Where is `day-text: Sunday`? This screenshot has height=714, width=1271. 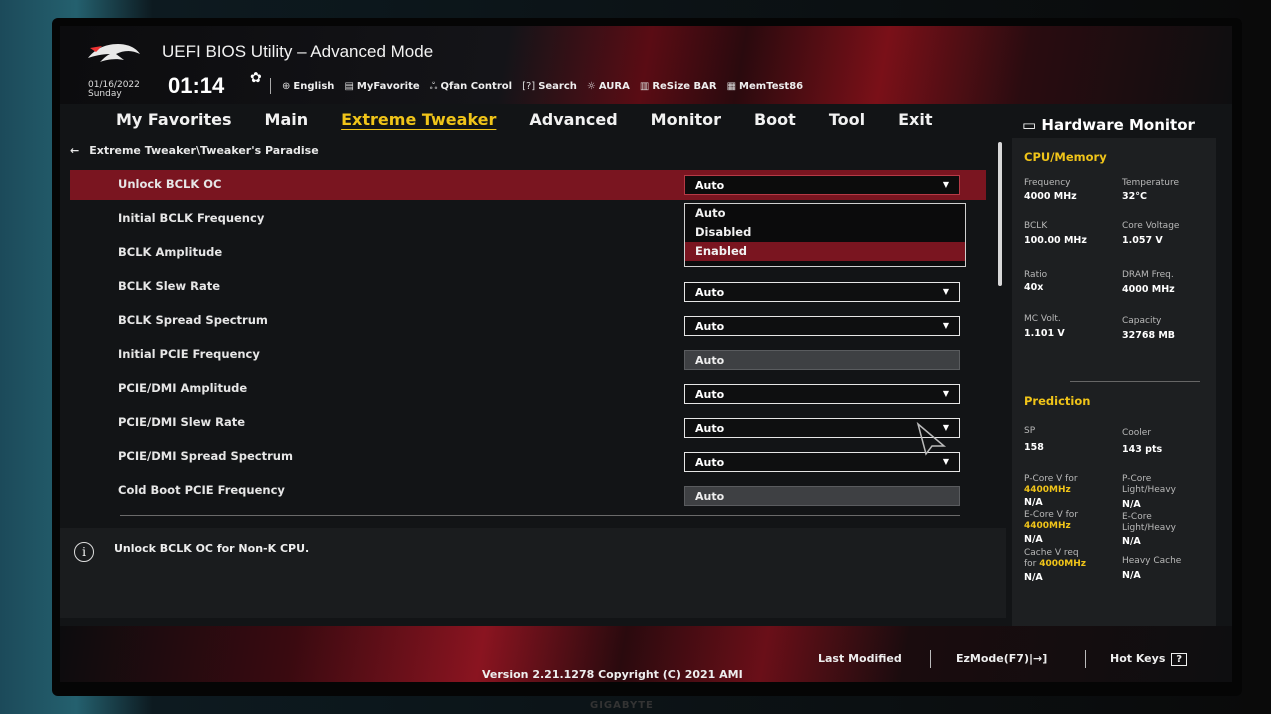
day-text: Sunday is located at coordinates (105, 94).